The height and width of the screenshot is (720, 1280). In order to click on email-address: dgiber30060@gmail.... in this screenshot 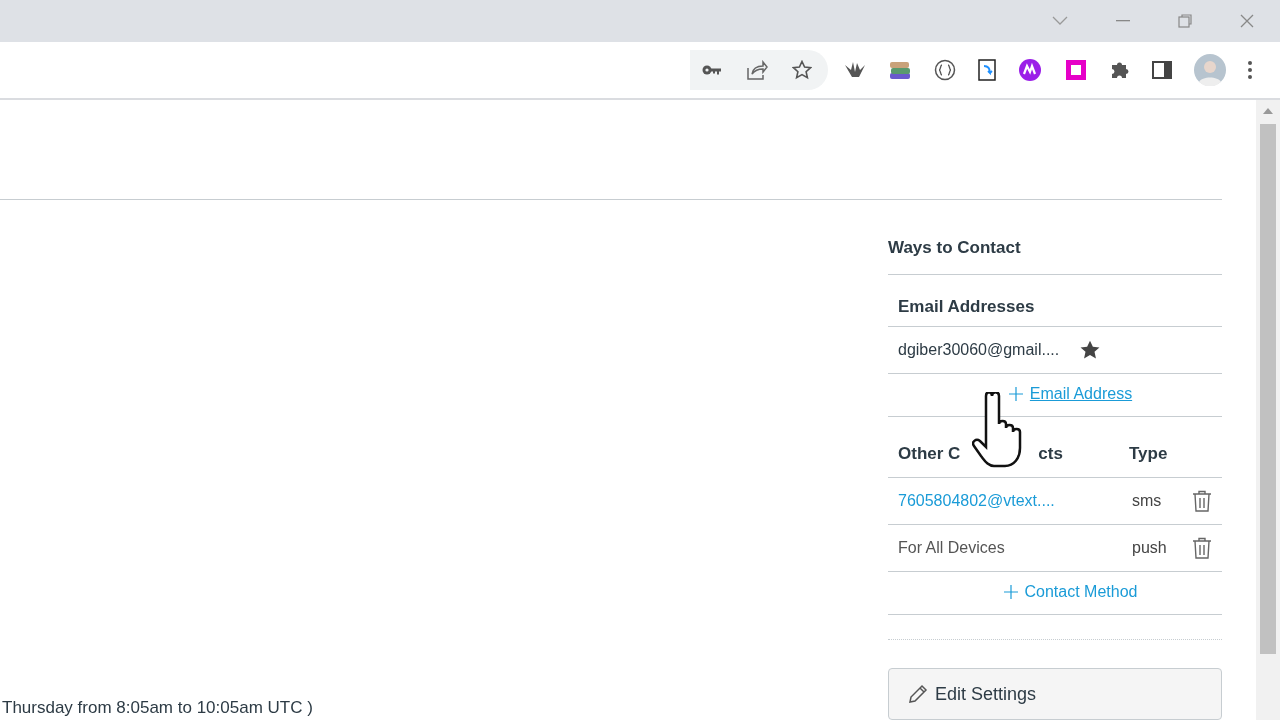, I will do `click(979, 350)`.